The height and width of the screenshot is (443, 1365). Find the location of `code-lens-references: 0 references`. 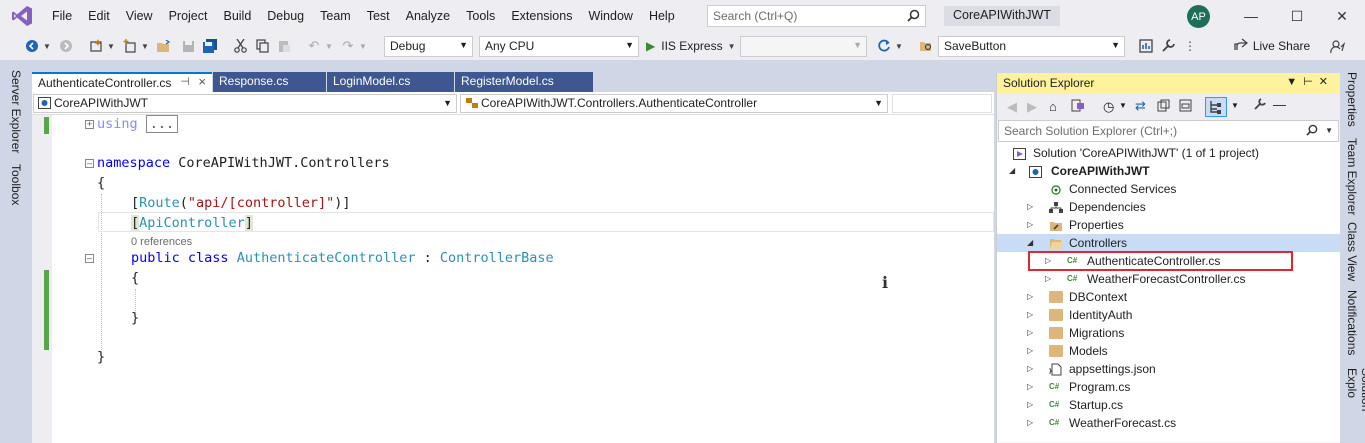

code-lens-references: 0 references is located at coordinates (161, 242).